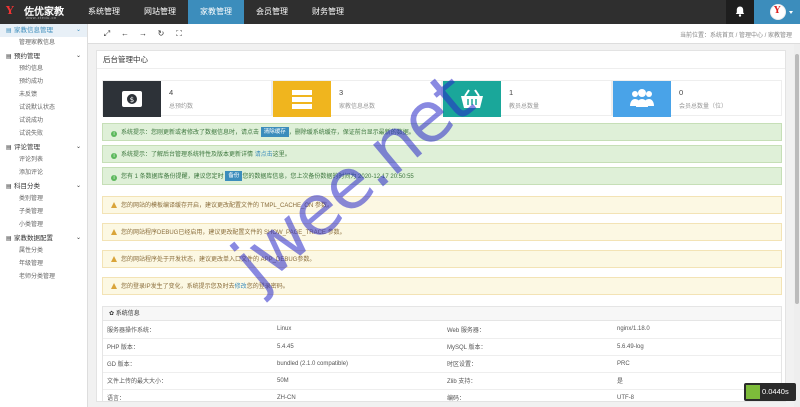 Image resolution: width=800 pixels, height=407 pixels. I want to click on notification-button, so click(740, 12).